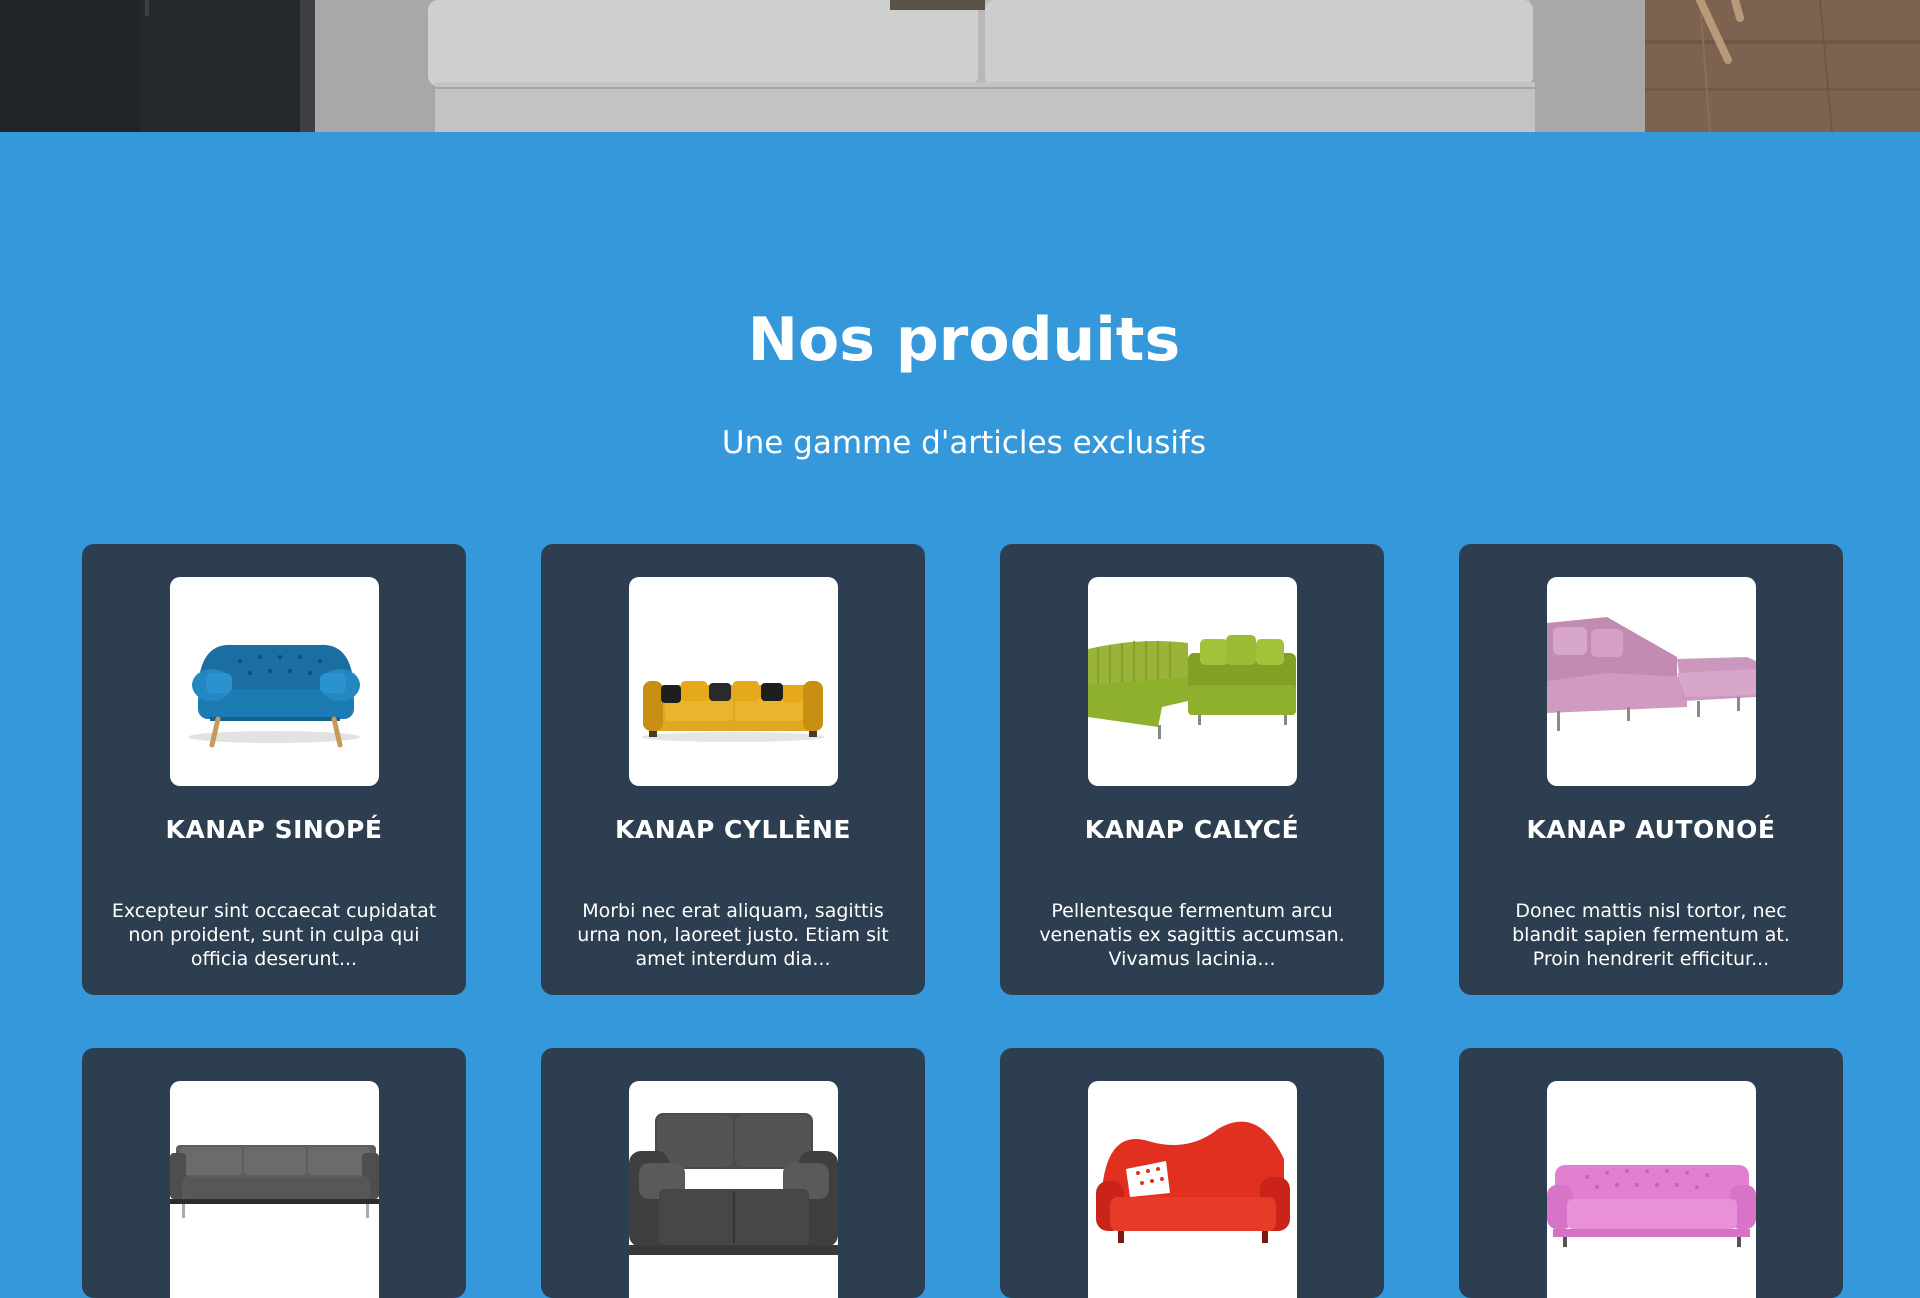  What do you see at coordinates (1193, 1182) in the screenshot?
I see `red-sofa-image` at bounding box center [1193, 1182].